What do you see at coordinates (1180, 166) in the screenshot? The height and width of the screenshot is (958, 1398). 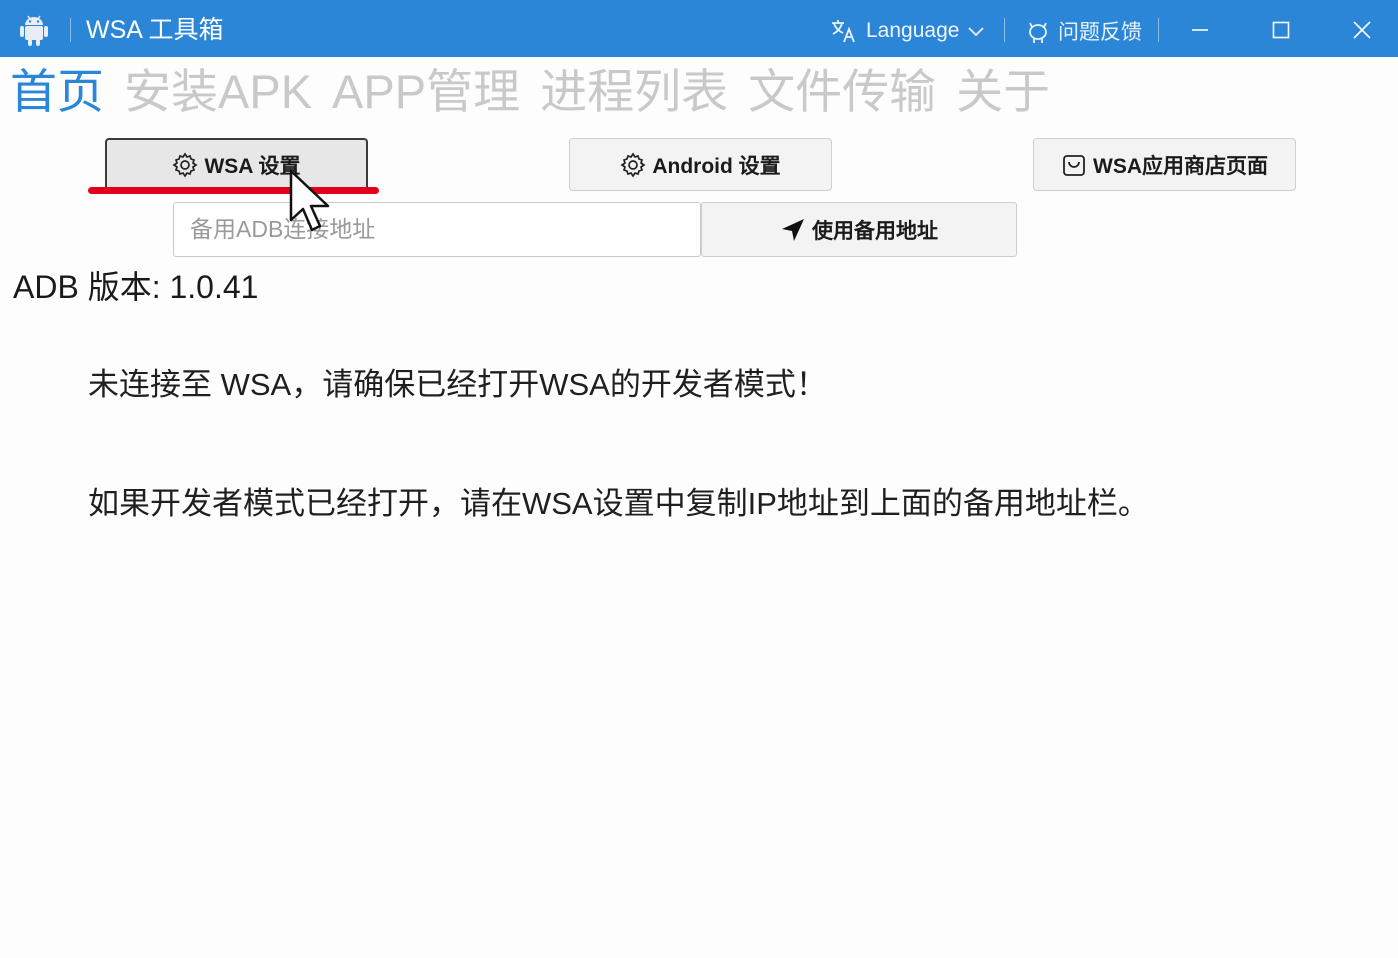 I see `wsa-store-page-label: WSA应用商店页面` at bounding box center [1180, 166].